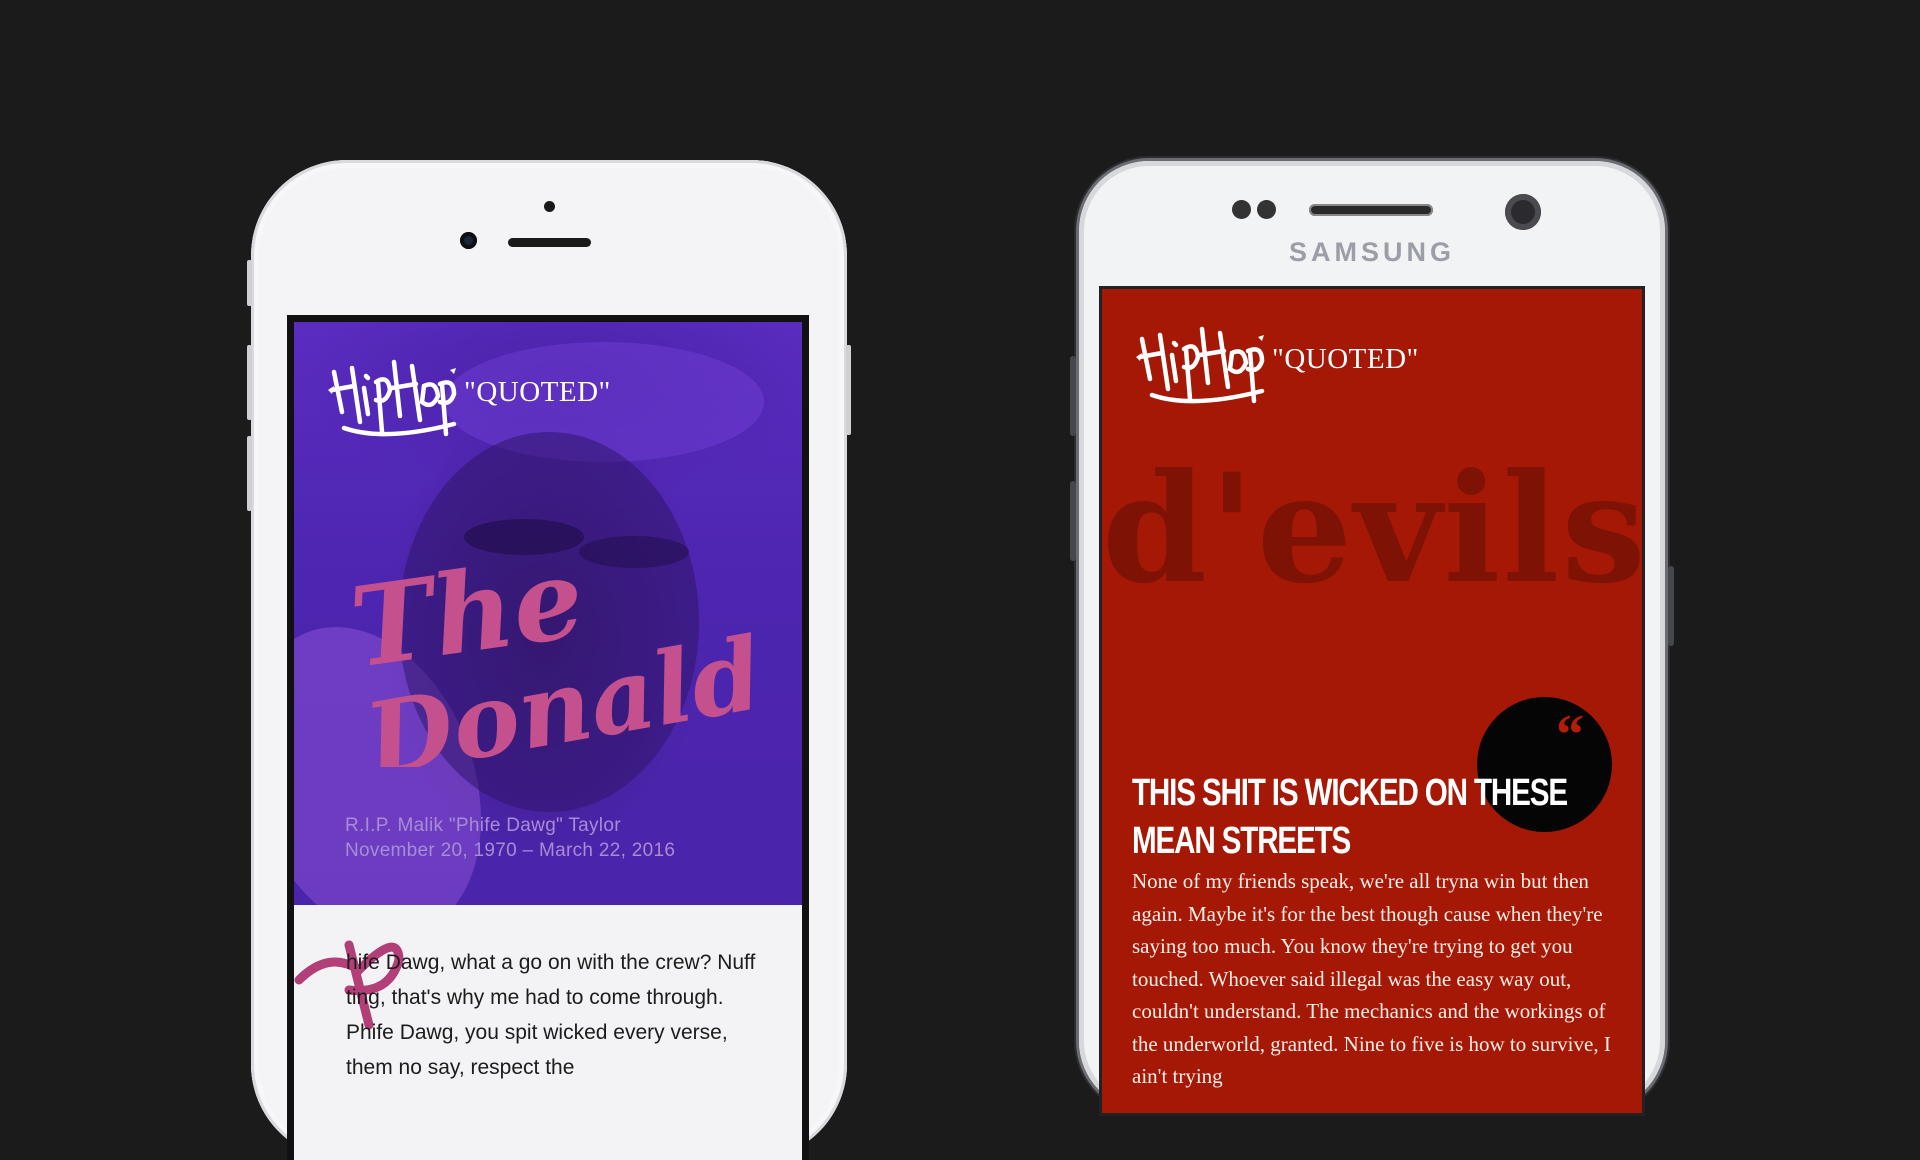 This screenshot has width=1920, height=1160. What do you see at coordinates (557, 657) in the screenshot?
I see `hero-title-graffiti: The Donald` at bounding box center [557, 657].